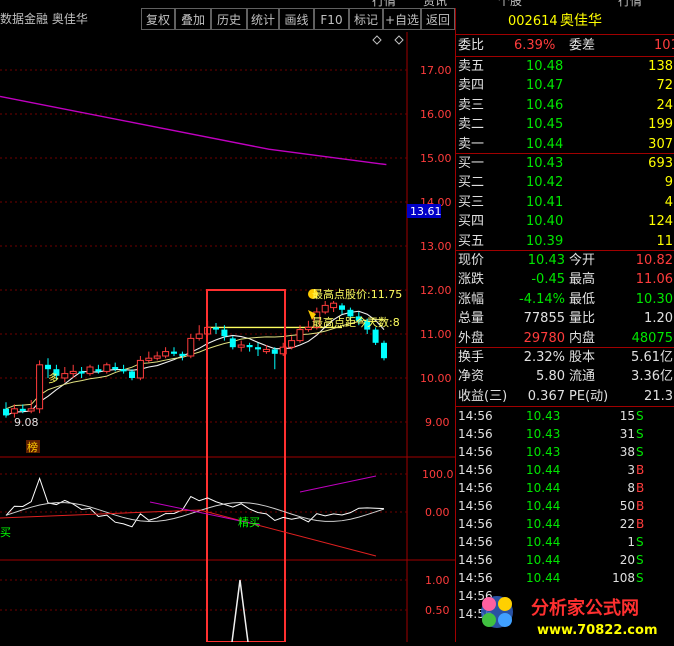 This screenshot has height=646, width=674. I want to click on high-price-annotation: 最高点股价:11.75, so click(357, 294).